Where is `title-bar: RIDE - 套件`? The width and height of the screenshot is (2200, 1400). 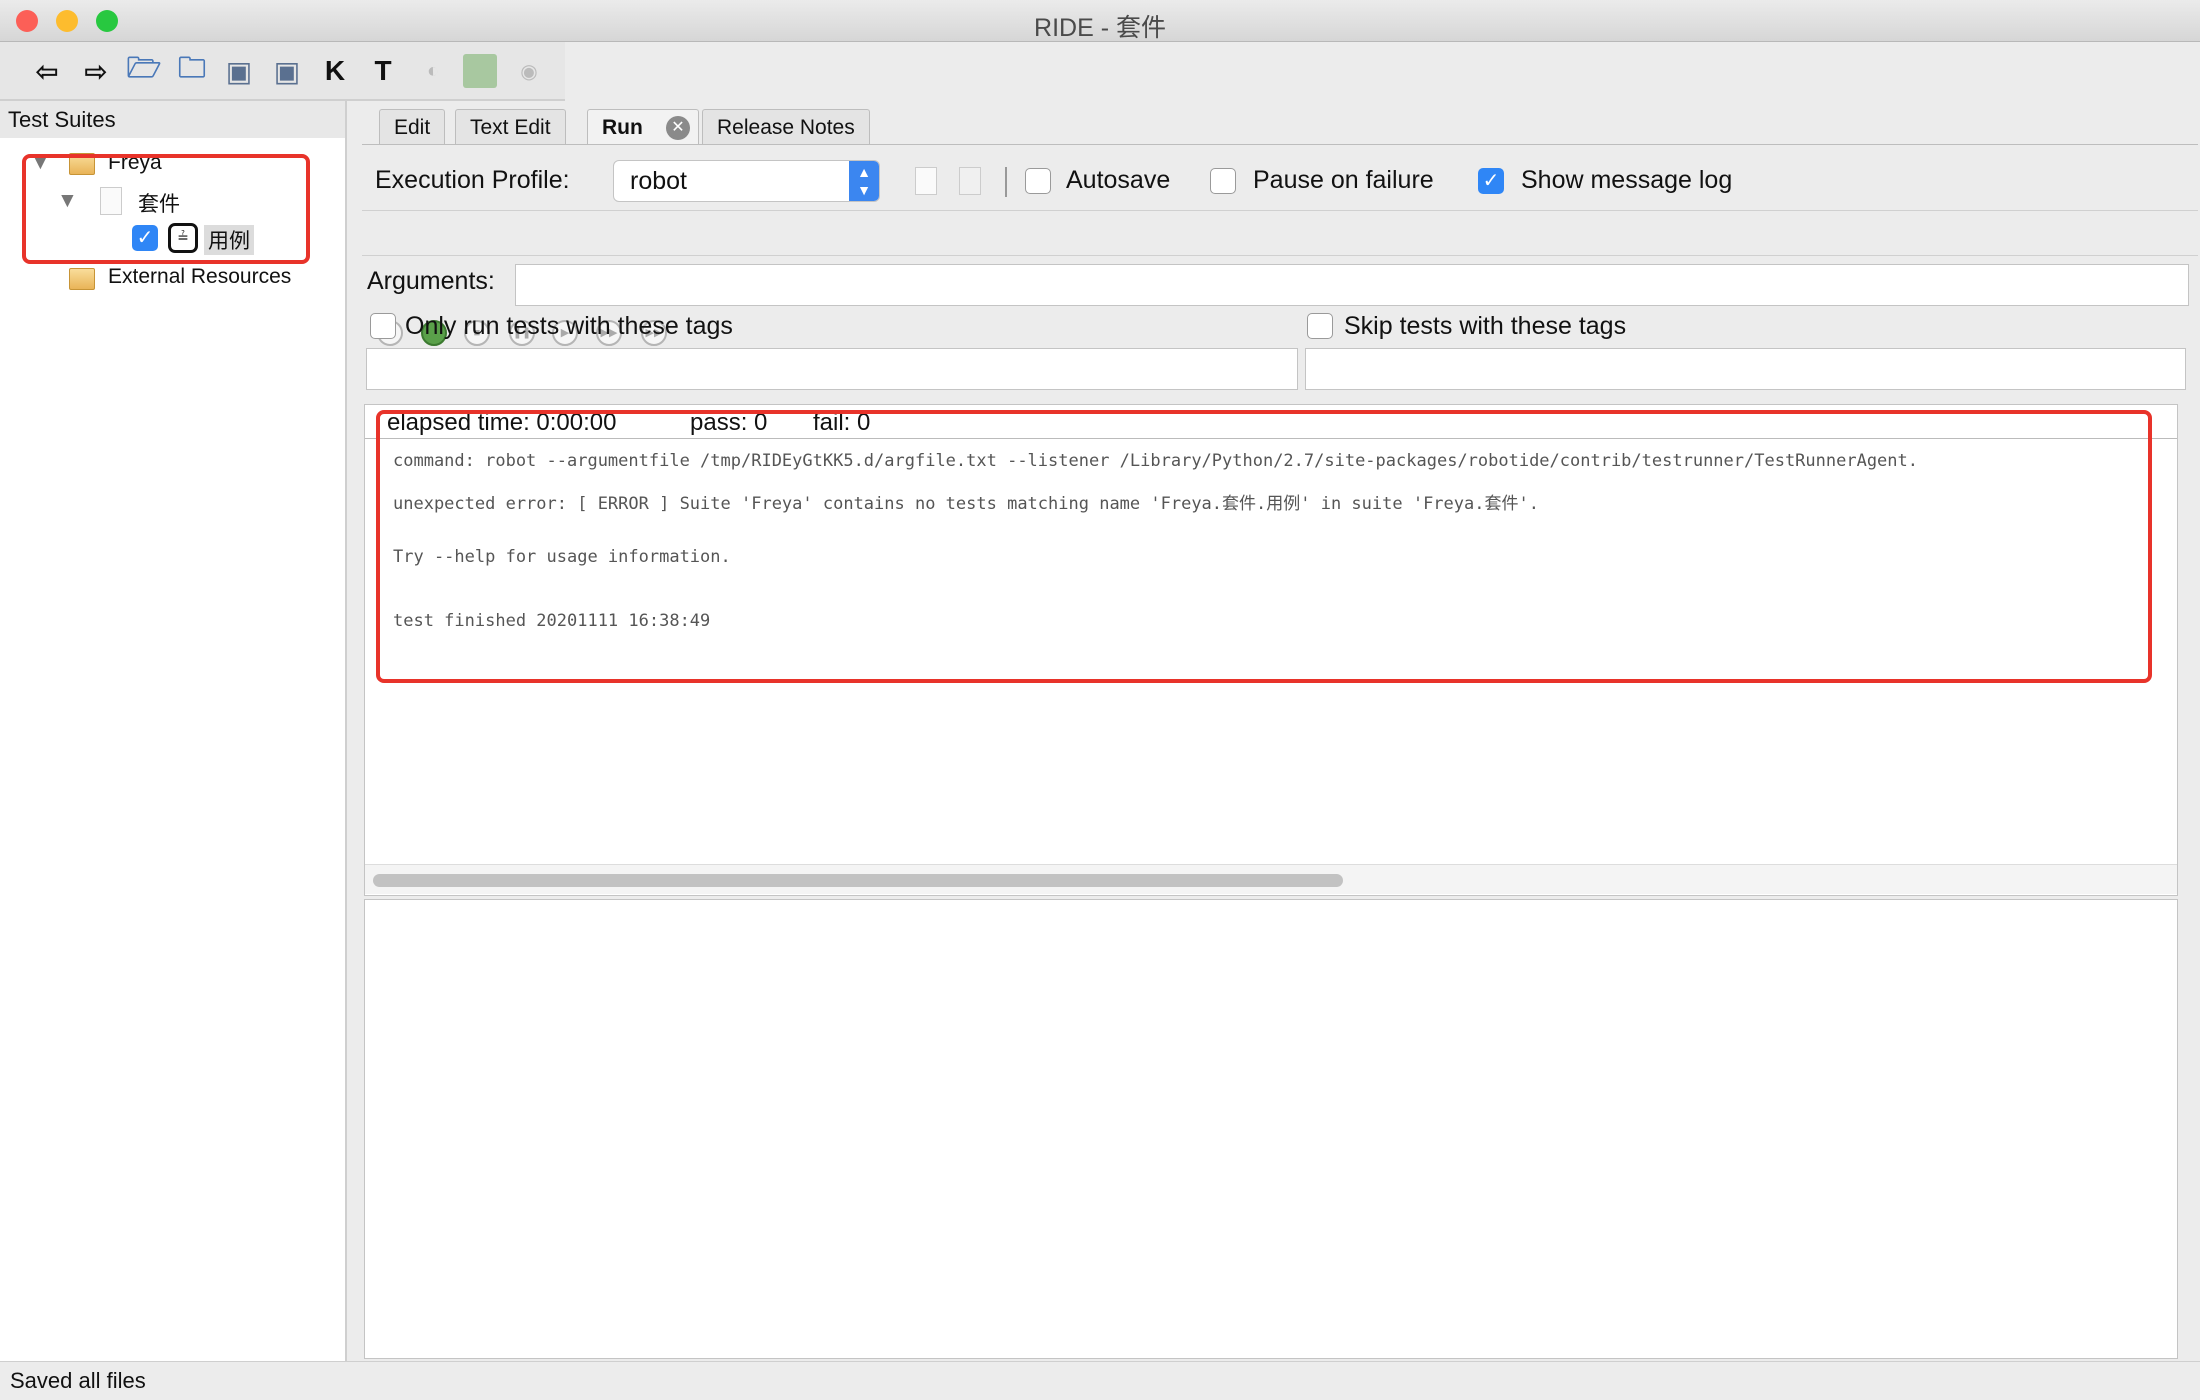 title-bar: RIDE - 套件 is located at coordinates (1100, 21).